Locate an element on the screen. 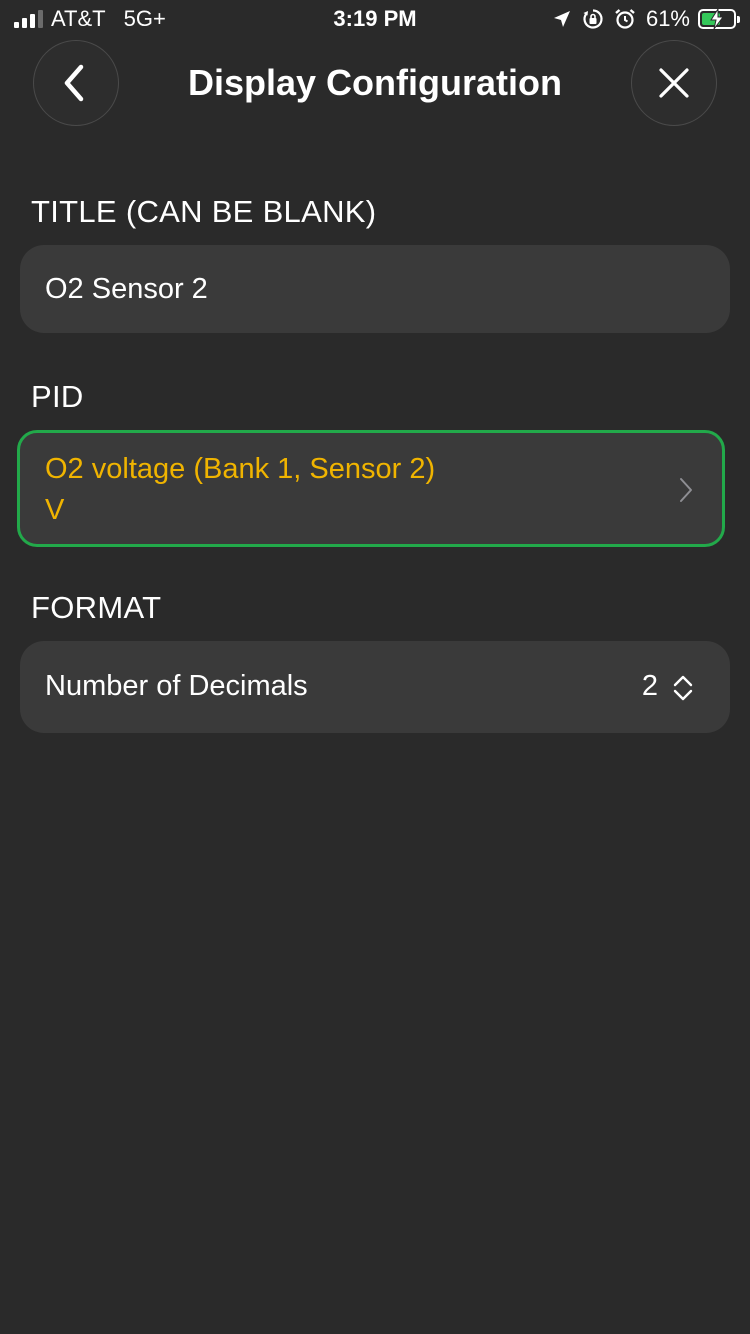 This screenshot has width=750, height=1334. title-input is located at coordinates (375, 289).